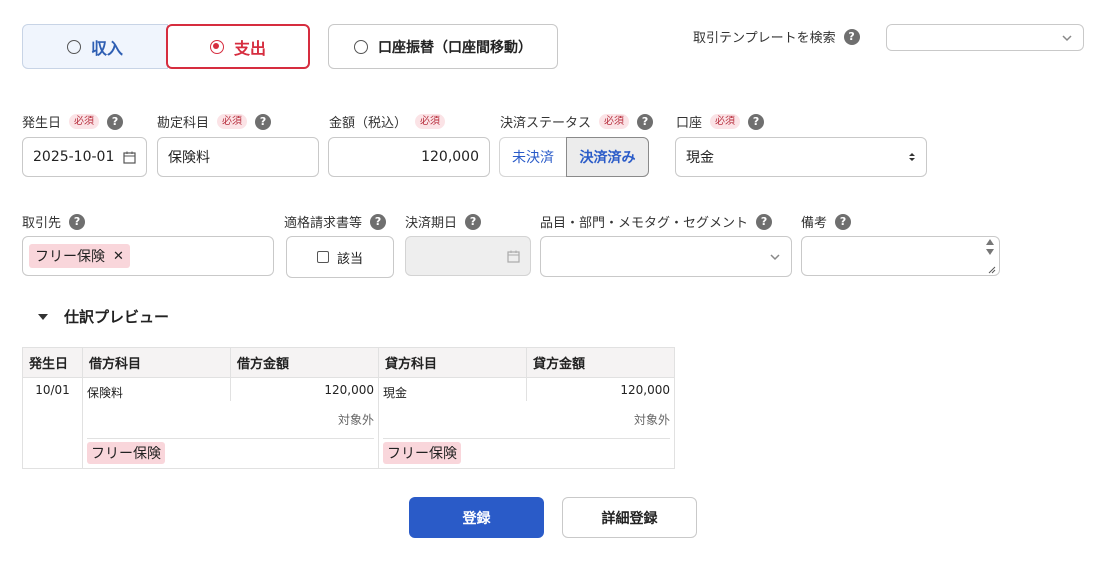 The height and width of the screenshot is (564, 1104). I want to click on tab-expense: 支出, so click(238, 46).